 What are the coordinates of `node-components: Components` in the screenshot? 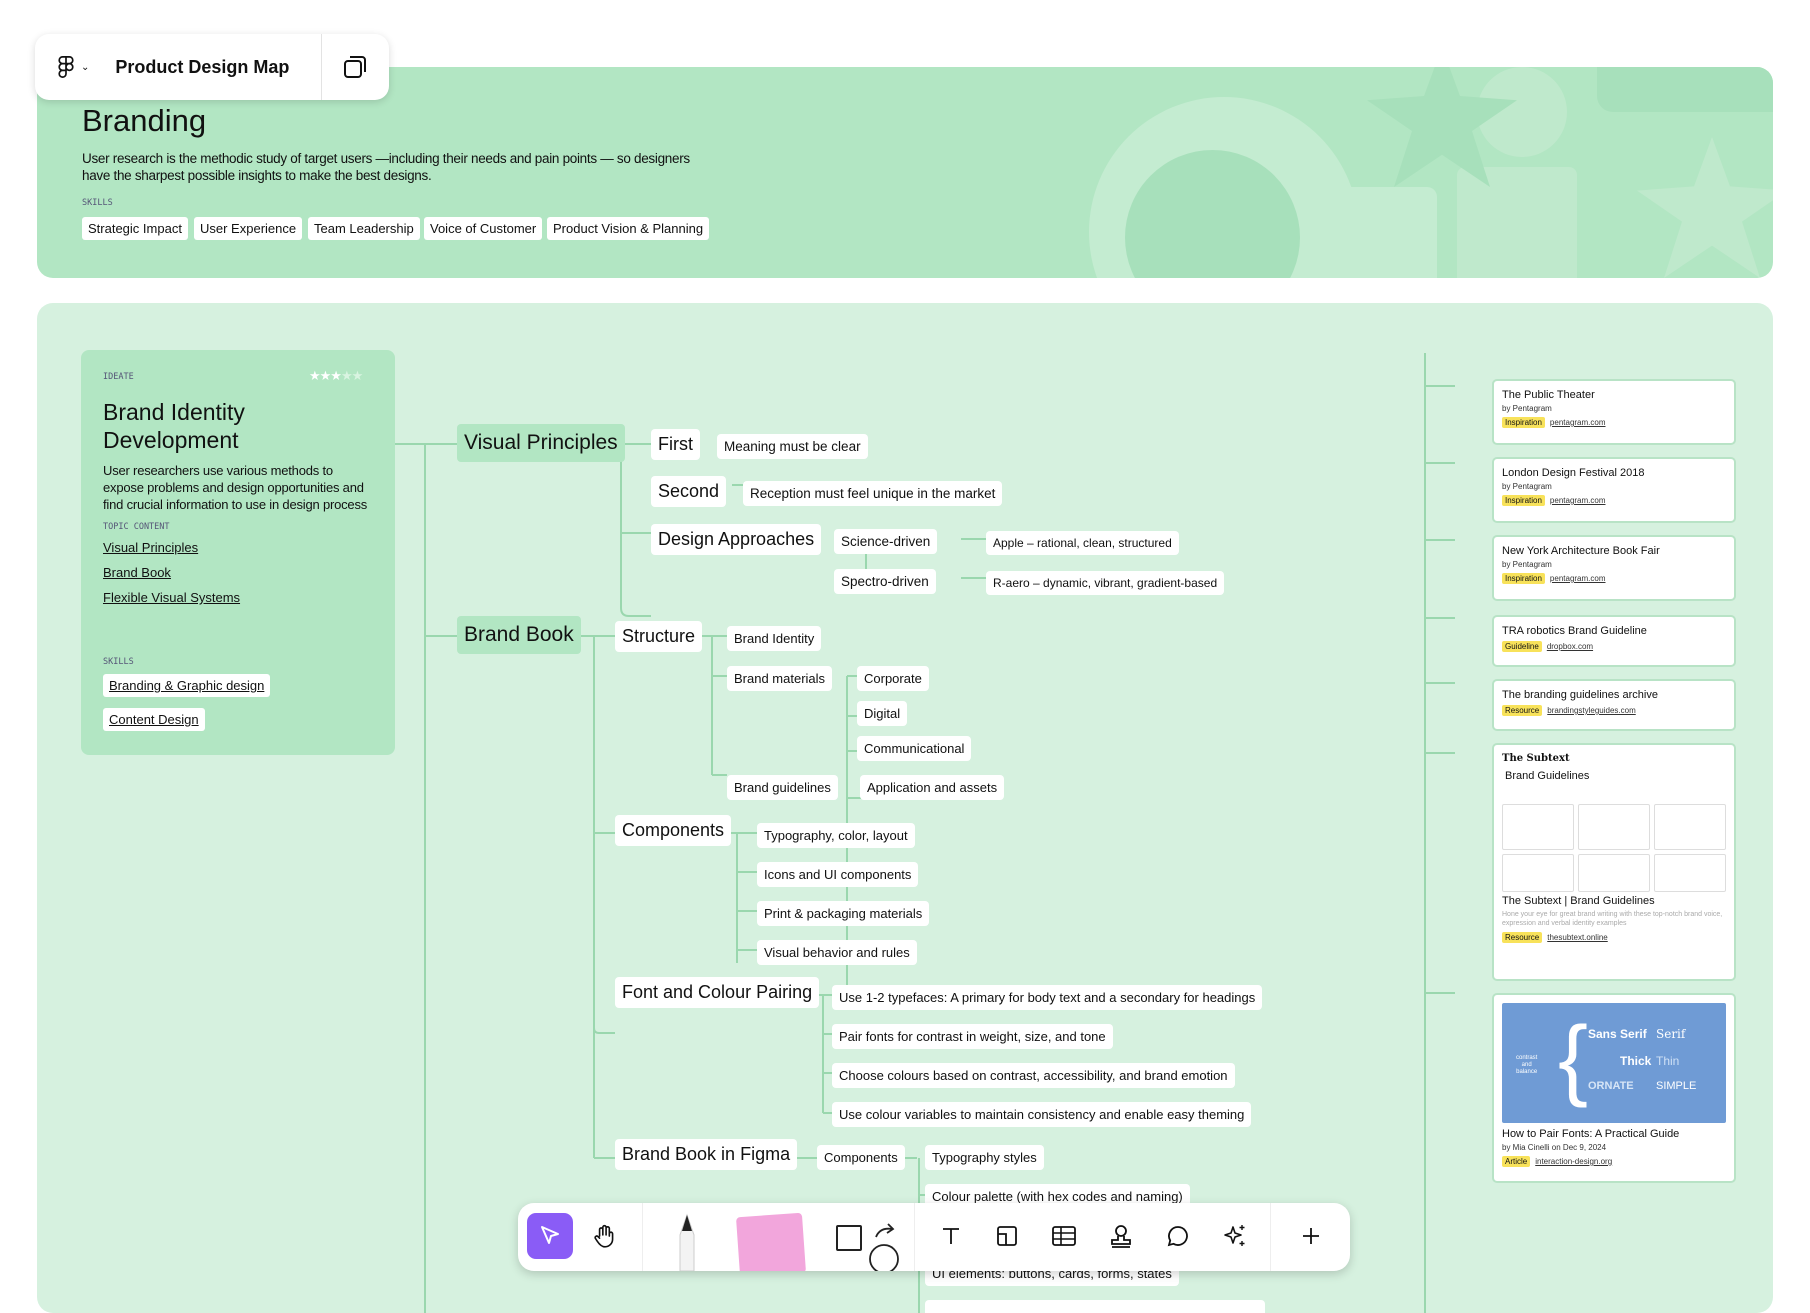 It's located at (673, 830).